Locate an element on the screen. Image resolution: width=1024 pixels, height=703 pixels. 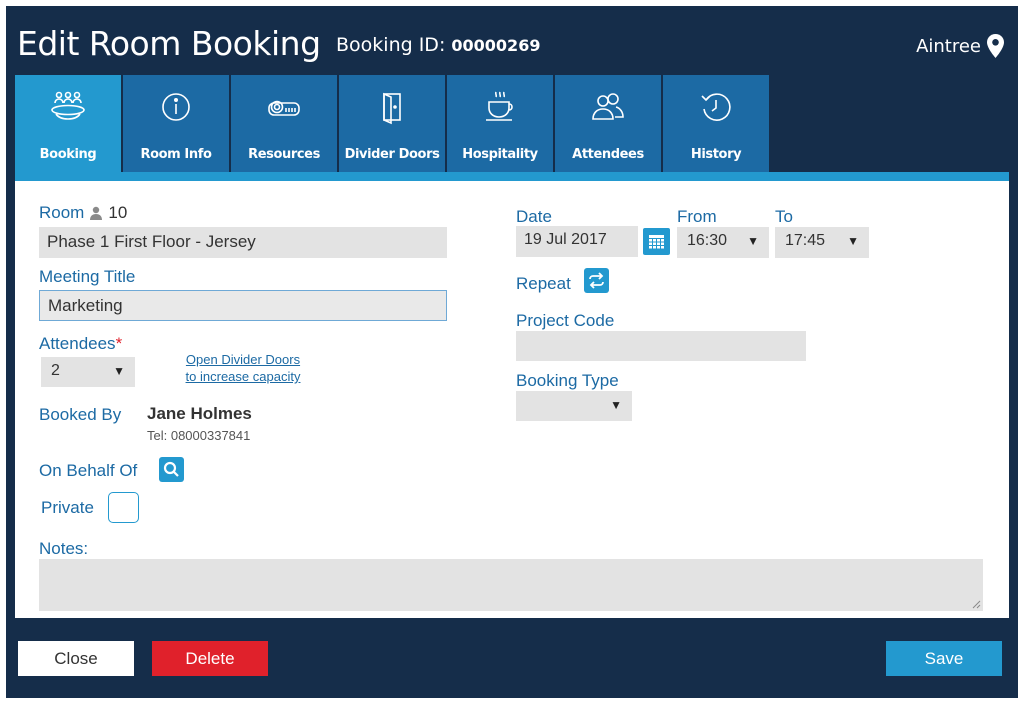
repeat-button is located at coordinates (596, 280).